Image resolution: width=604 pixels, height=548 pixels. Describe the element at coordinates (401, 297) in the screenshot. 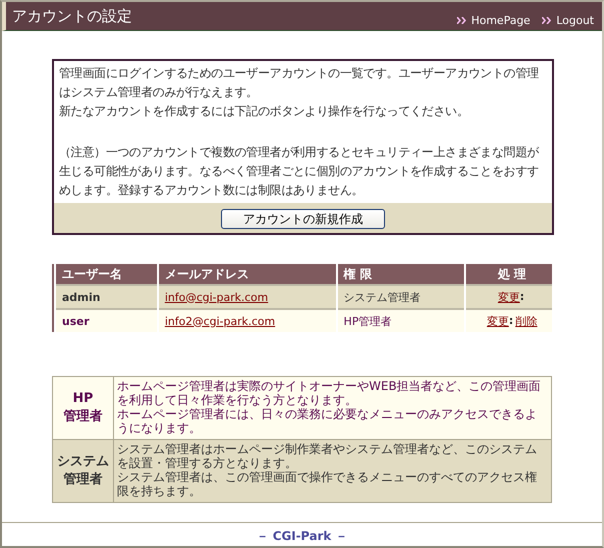

I see `role-cell: システム管理者` at that location.